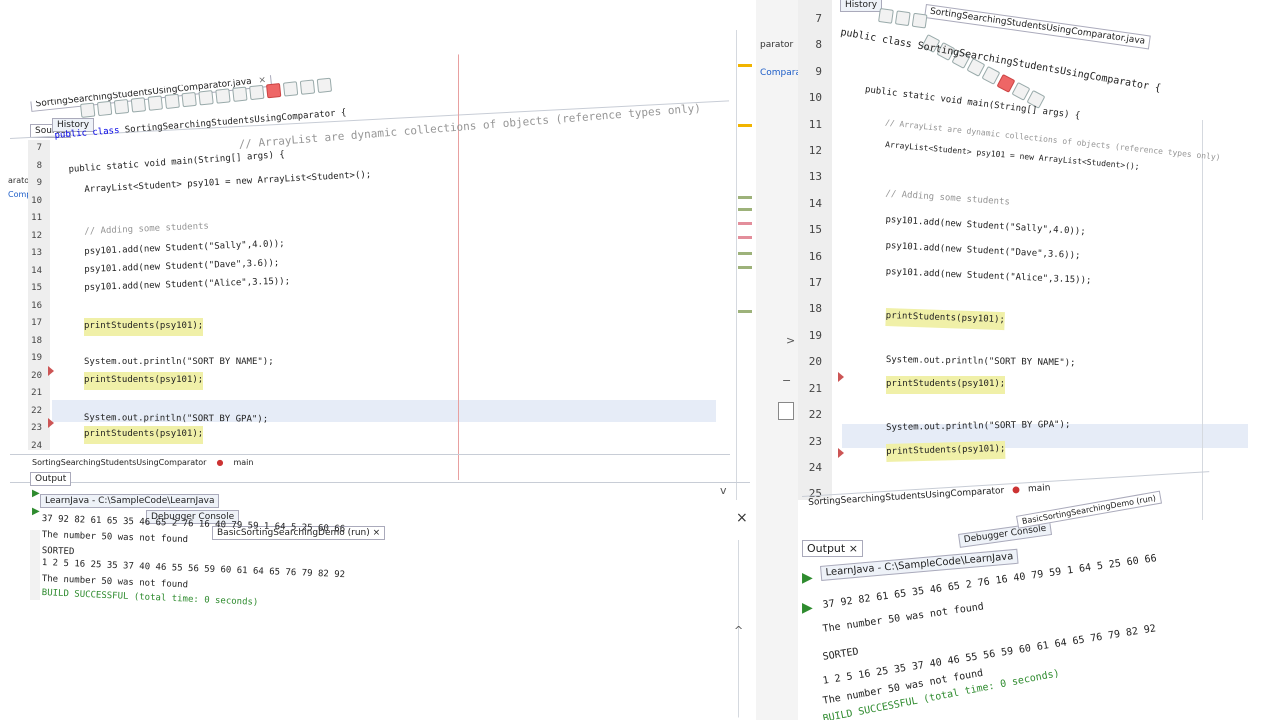 The width and height of the screenshot is (1280, 720). Describe the element at coordinates (738, 630) in the screenshot. I see `output-scroll-up-icon: ^` at that location.